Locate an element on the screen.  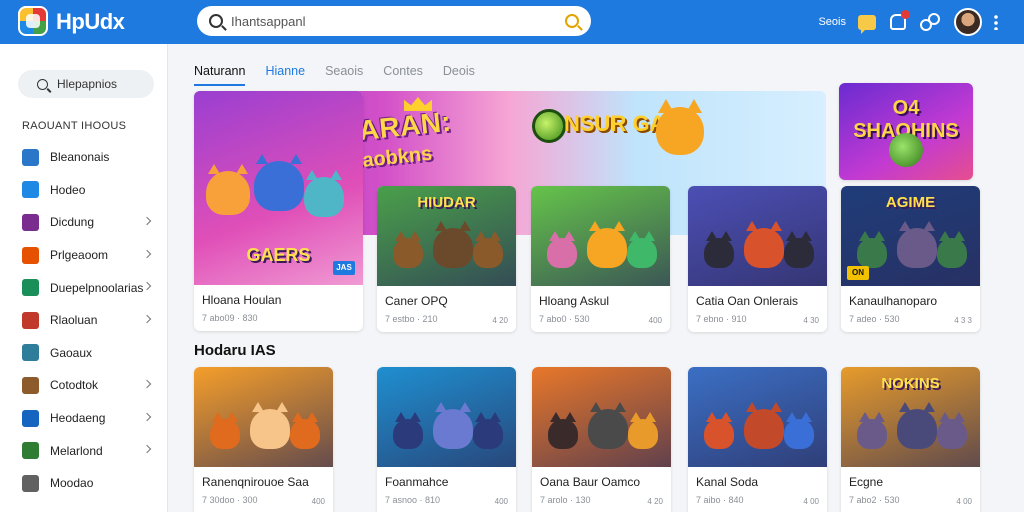
hero-game-card: GAERS JAS Hloana Houlan 7 abo09 · 830 is located at coordinates (278, 211).